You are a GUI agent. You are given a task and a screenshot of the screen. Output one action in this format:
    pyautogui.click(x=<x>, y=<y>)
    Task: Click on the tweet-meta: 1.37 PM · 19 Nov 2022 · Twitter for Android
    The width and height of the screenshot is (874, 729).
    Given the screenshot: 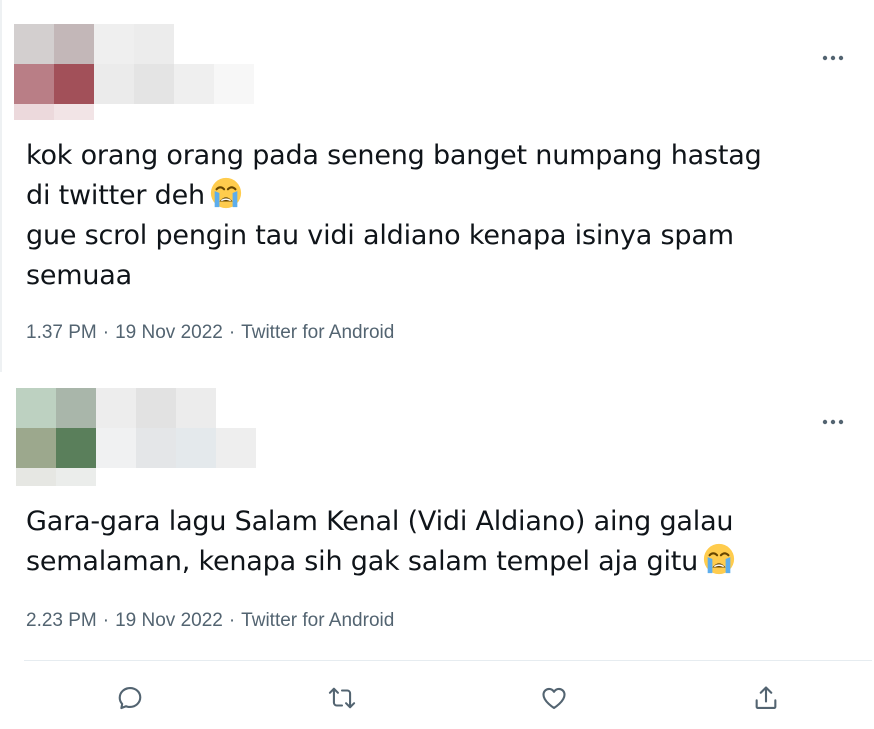 What is the action you would take?
    pyautogui.click(x=210, y=333)
    